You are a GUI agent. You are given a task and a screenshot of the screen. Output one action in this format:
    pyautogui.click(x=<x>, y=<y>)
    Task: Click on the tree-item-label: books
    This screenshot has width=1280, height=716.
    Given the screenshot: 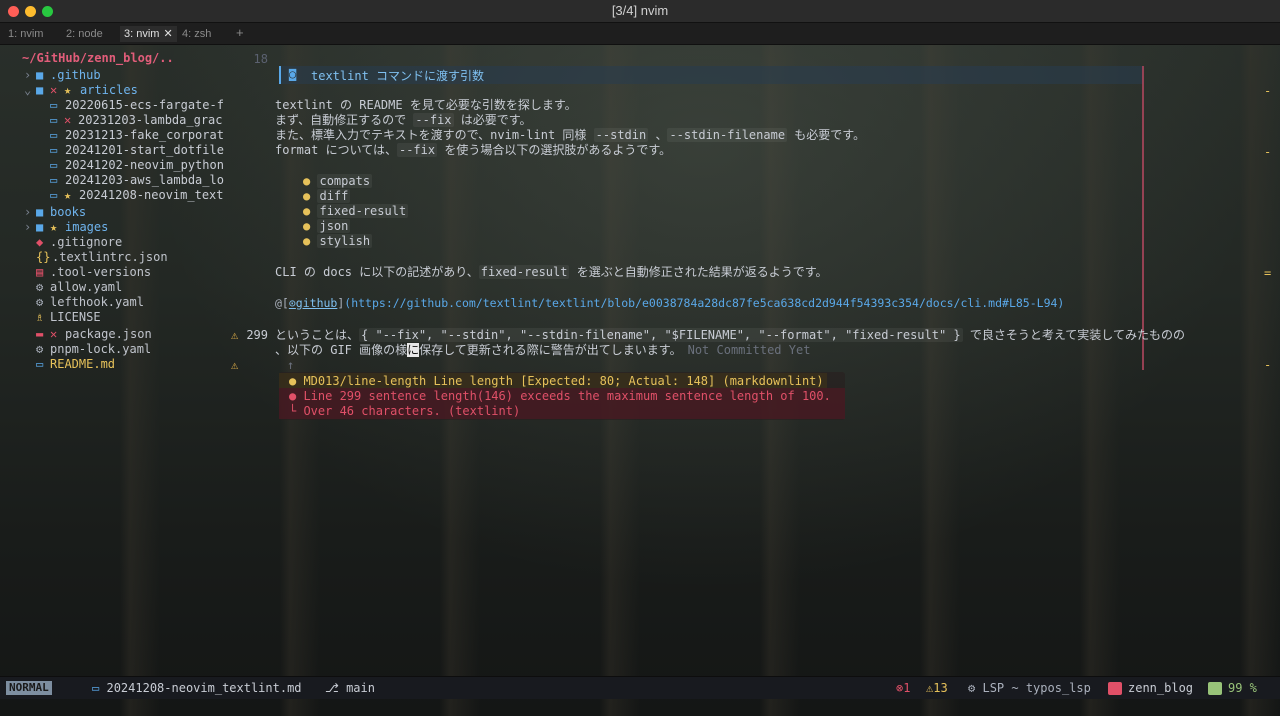 What is the action you would take?
    pyautogui.click(x=68, y=212)
    